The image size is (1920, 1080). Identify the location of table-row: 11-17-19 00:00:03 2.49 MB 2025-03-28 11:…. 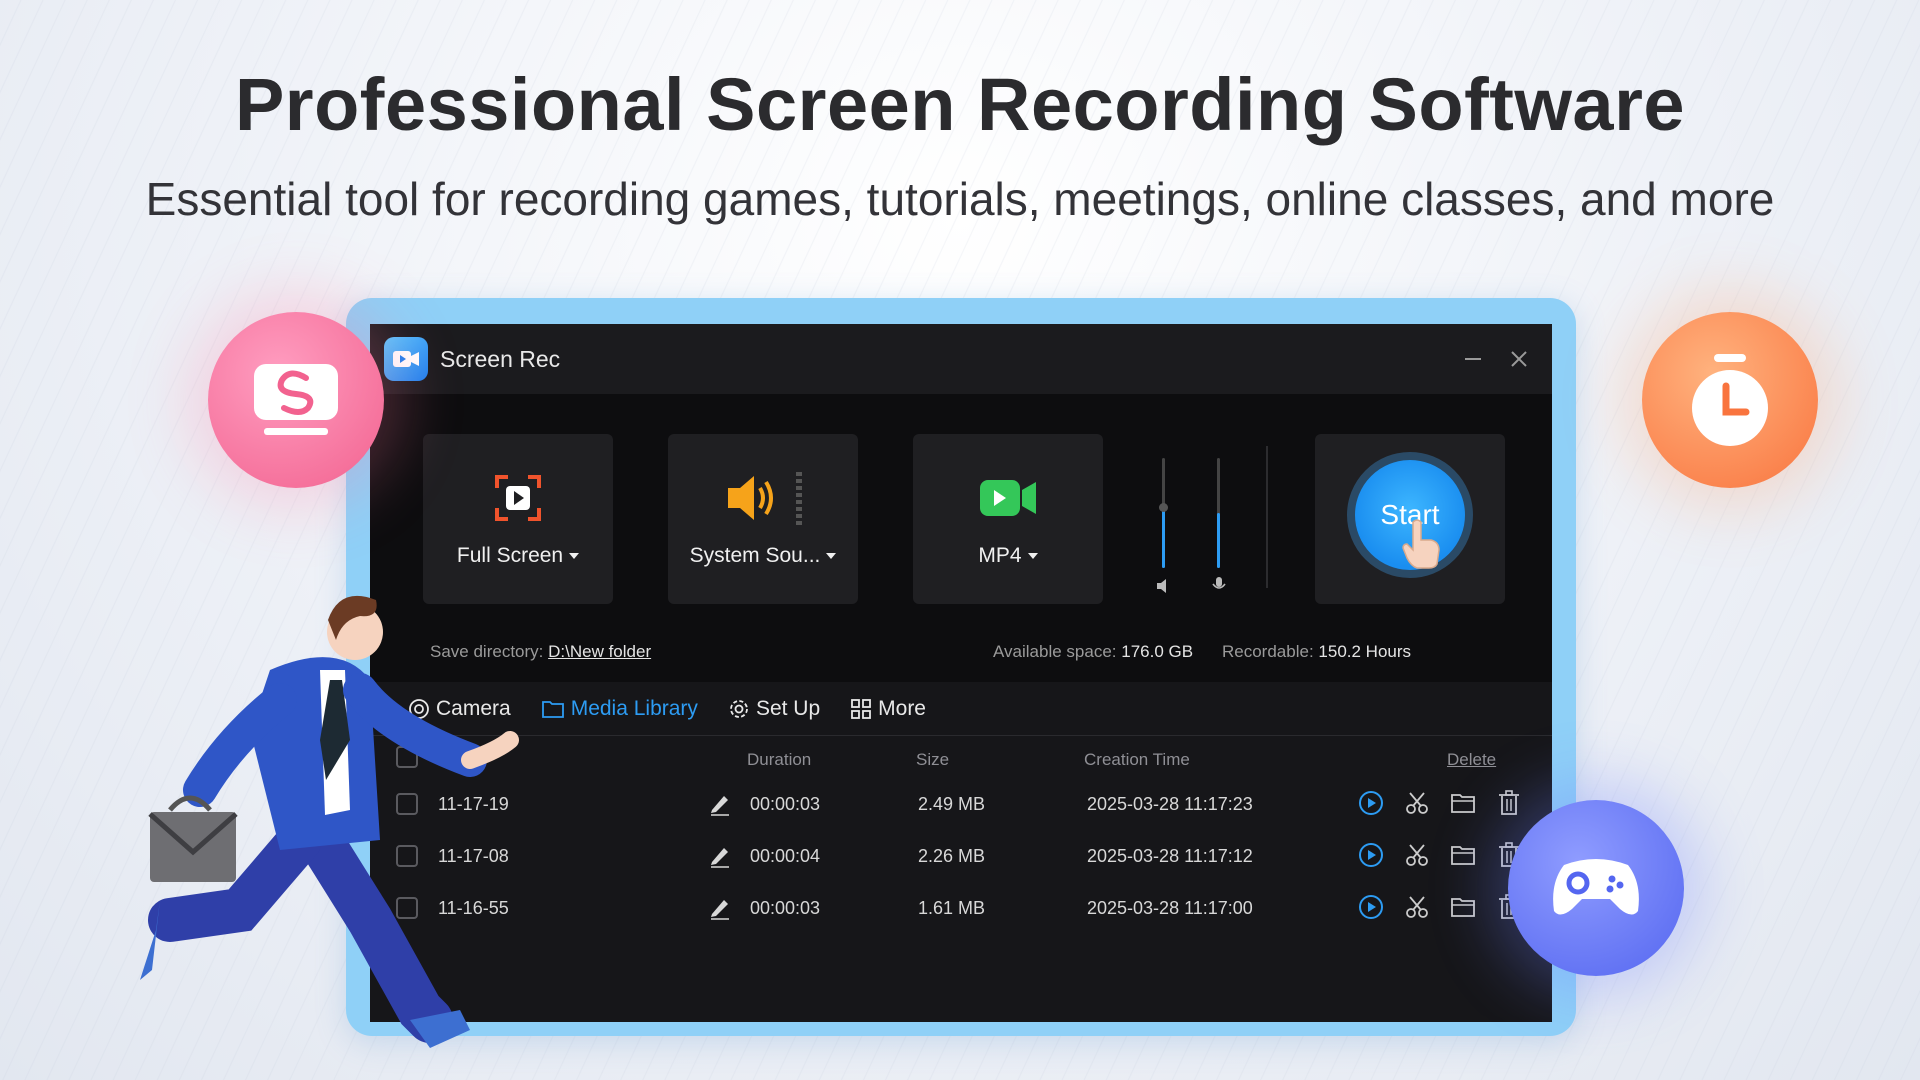
(961, 804).